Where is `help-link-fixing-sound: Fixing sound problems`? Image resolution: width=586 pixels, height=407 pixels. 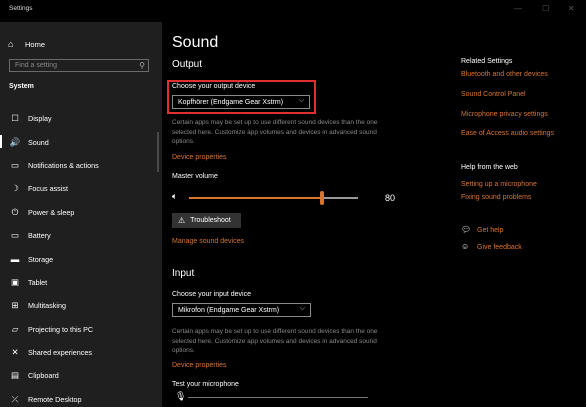
help-link-fixing-sound: Fixing sound problems is located at coordinates (496, 197).